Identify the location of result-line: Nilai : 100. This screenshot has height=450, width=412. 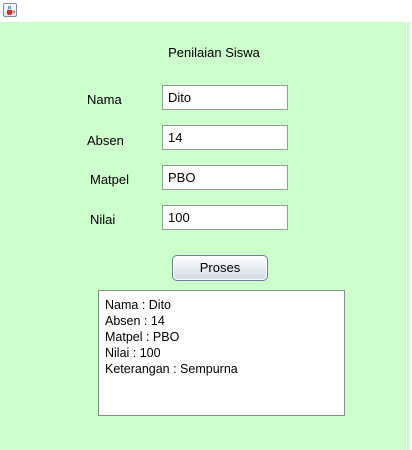
(133, 353).